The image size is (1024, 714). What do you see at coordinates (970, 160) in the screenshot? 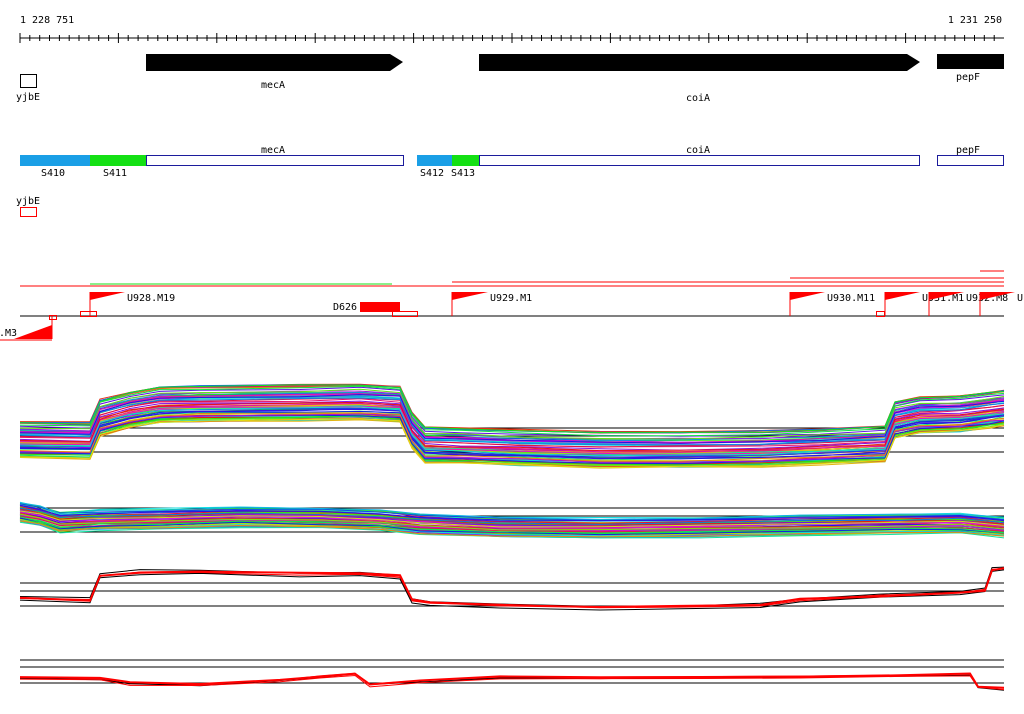
I see `segment-gene-pepF` at bounding box center [970, 160].